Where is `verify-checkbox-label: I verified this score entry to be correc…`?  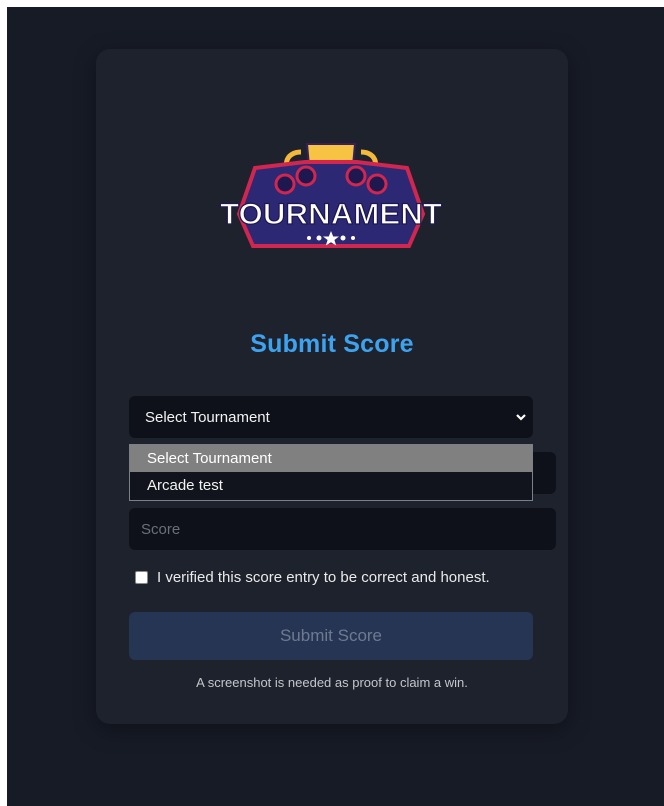
verify-checkbox-label: I verified this score entry to be correc… is located at coordinates (323, 577).